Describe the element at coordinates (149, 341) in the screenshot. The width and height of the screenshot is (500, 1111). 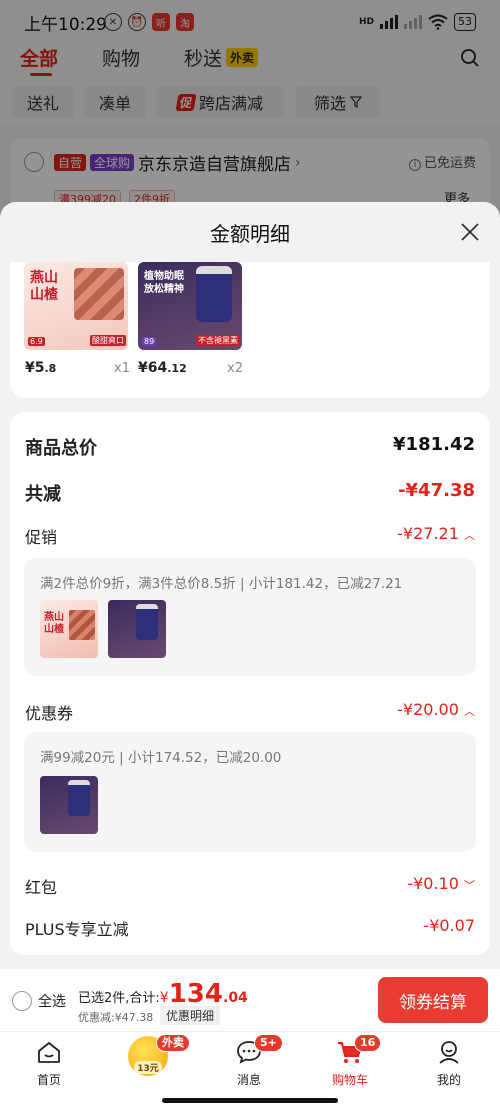
I see `sleep-thumb-price: 89` at that location.